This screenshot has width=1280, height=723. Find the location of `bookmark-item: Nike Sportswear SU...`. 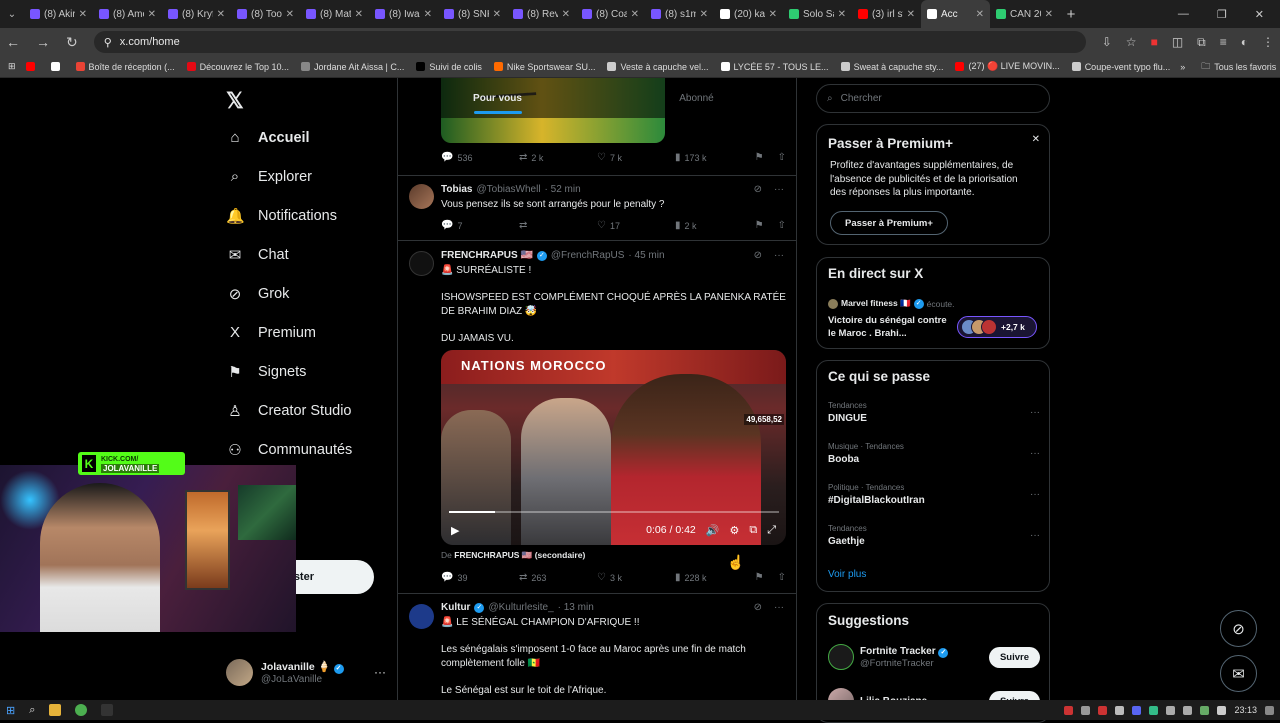

bookmark-item: Nike Sportswear SU... is located at coordinates (544, 66).